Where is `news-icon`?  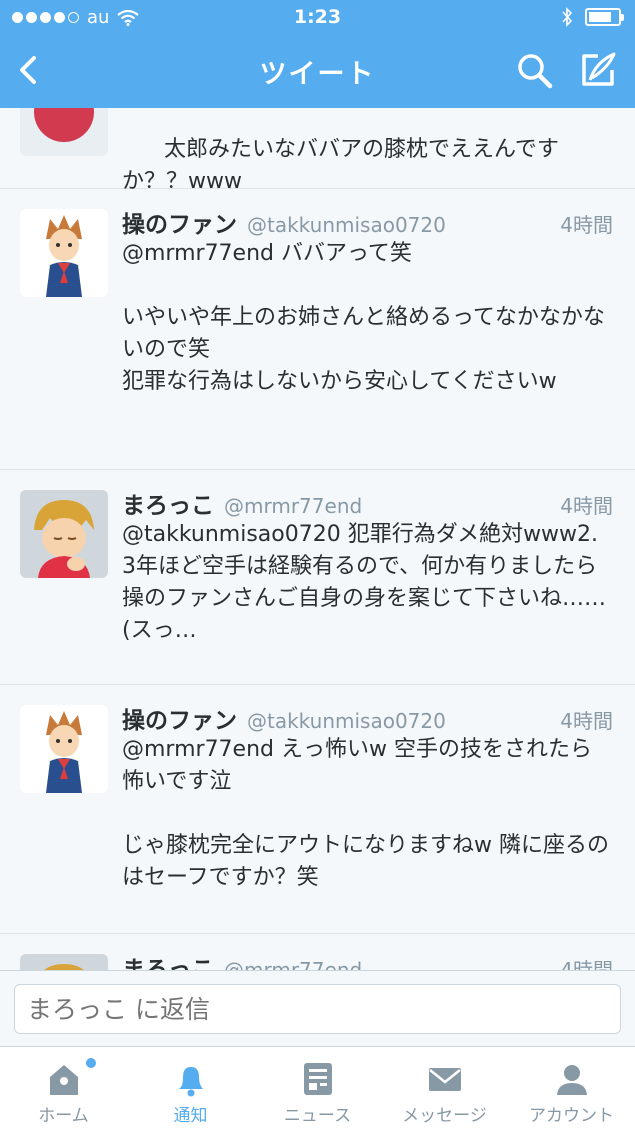 news-icon is located at coordinates (318, 1079).